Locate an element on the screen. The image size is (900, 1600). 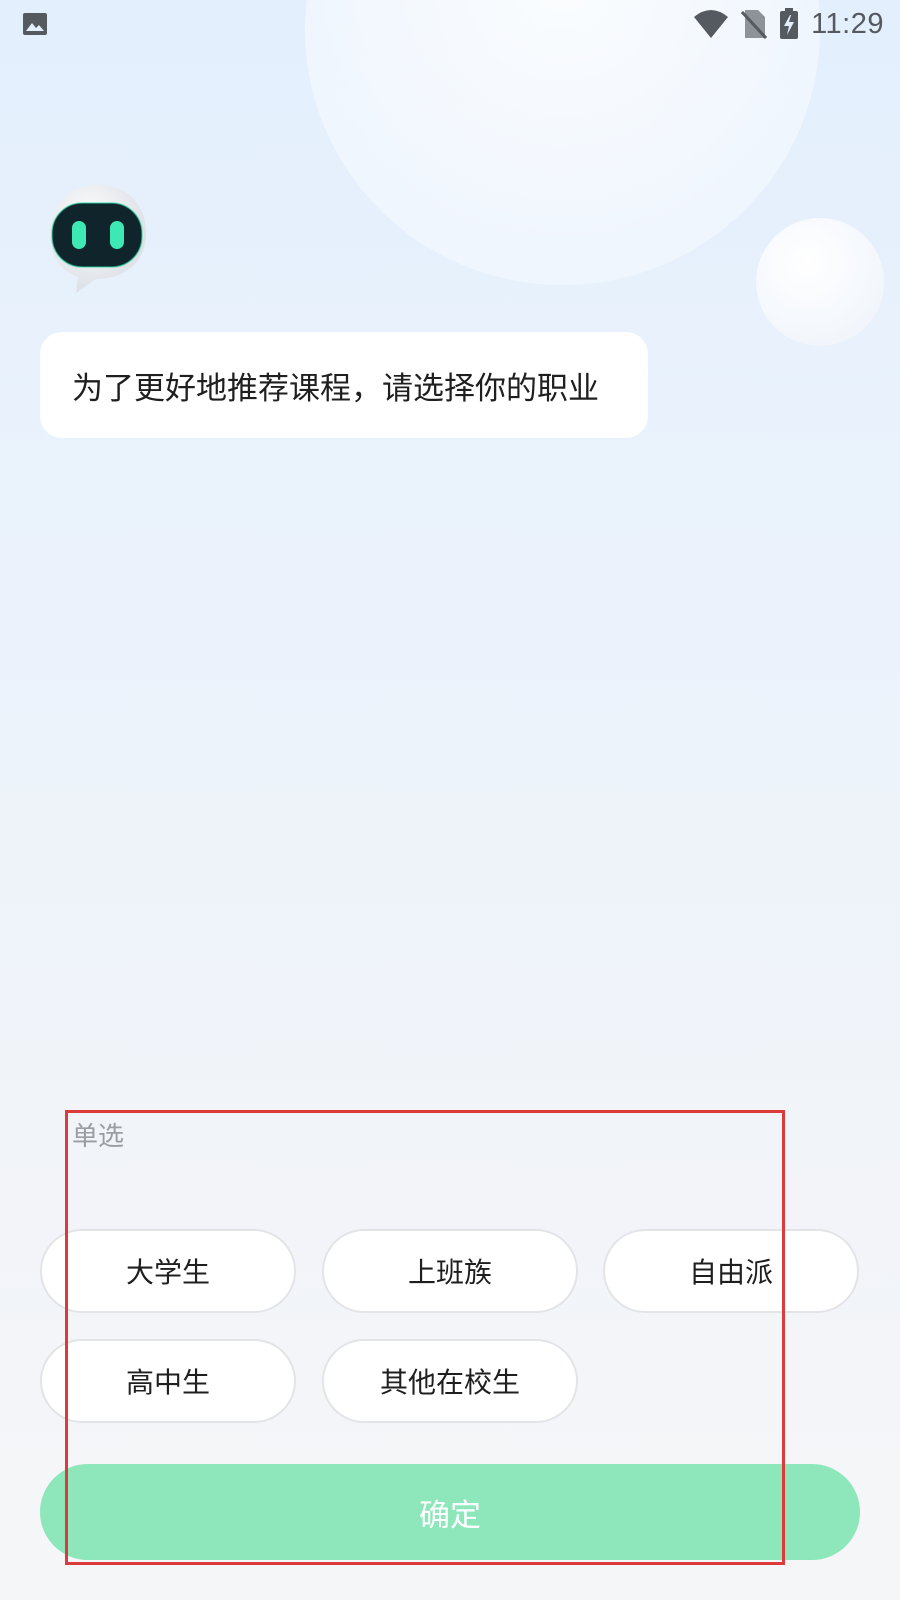
status-time: 11:29 is located at coordinates (847, 23).